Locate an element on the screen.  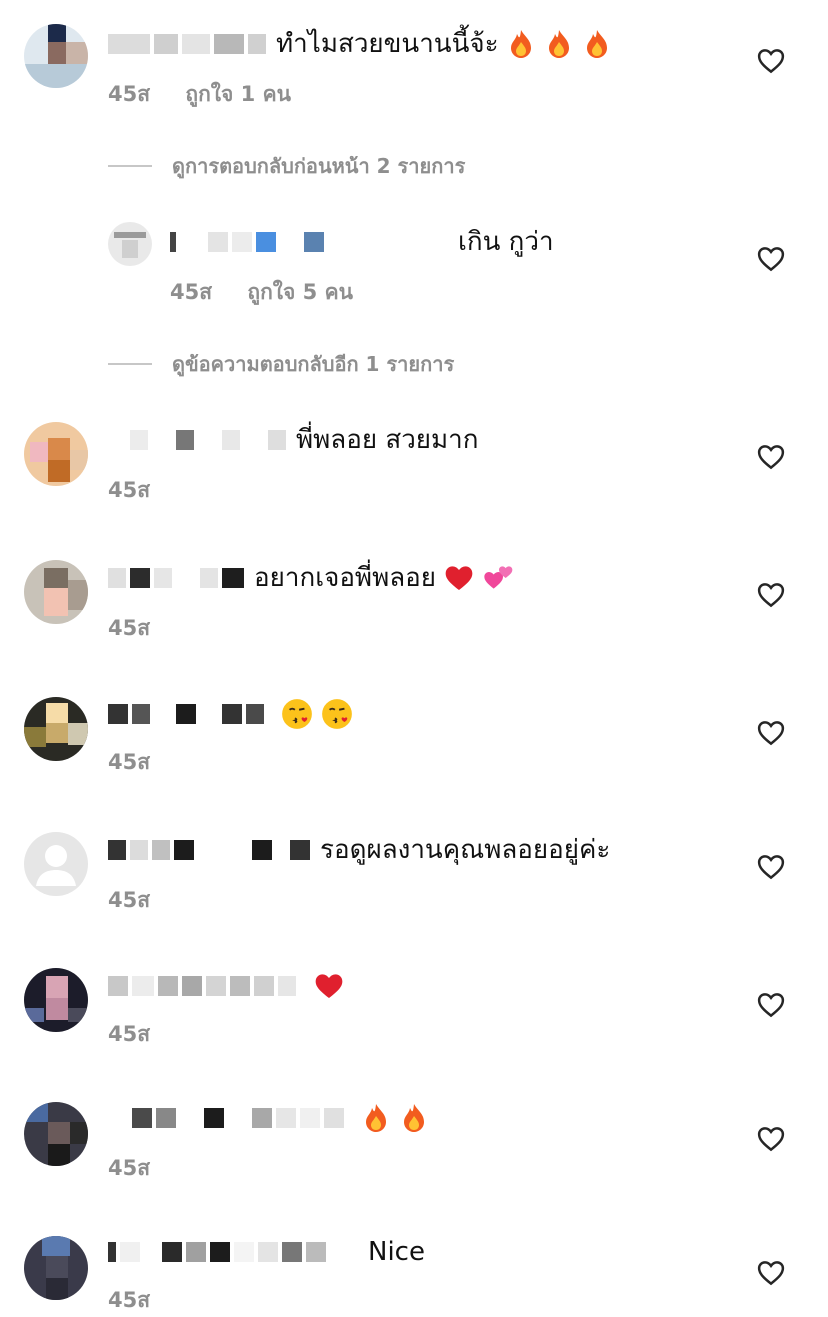
comment-line: ทำไมสวยขนานนี้จ้ะ is located at coordinates (360, 44).